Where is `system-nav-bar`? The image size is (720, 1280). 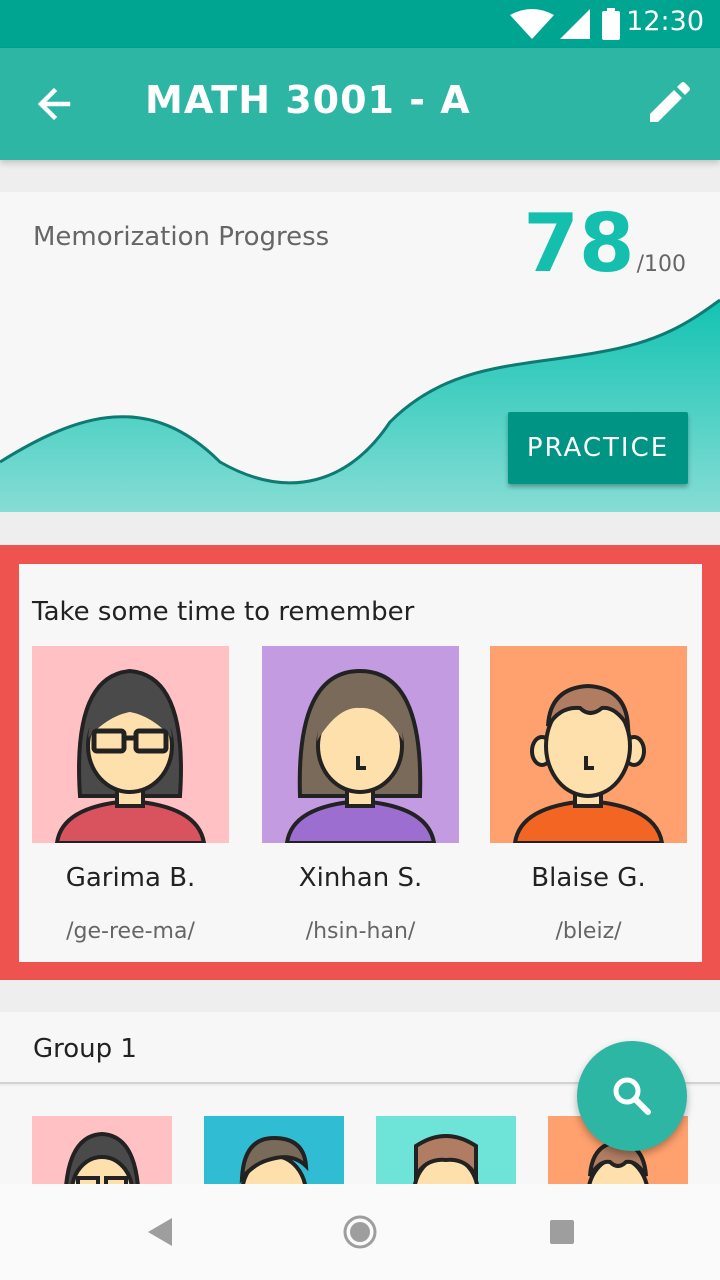 system-nav-bar is located at coordinates (360, 1232).